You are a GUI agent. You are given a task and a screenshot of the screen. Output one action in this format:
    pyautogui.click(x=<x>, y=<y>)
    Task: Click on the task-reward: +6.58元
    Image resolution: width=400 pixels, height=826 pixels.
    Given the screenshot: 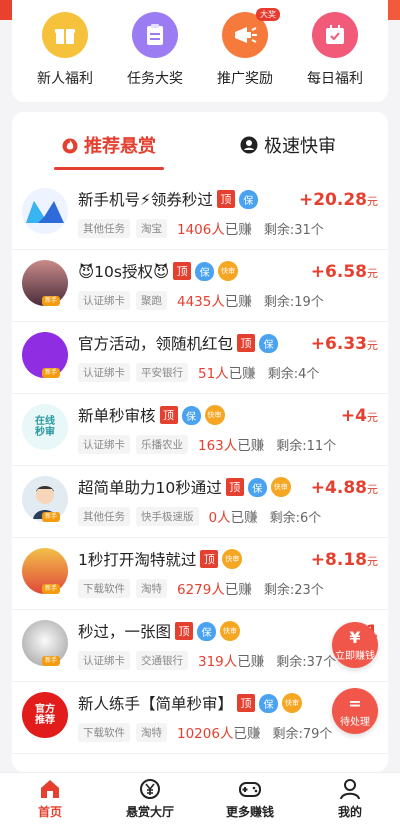 What is the action you would take?
    pyautogui.click(x=344, y=272)
    